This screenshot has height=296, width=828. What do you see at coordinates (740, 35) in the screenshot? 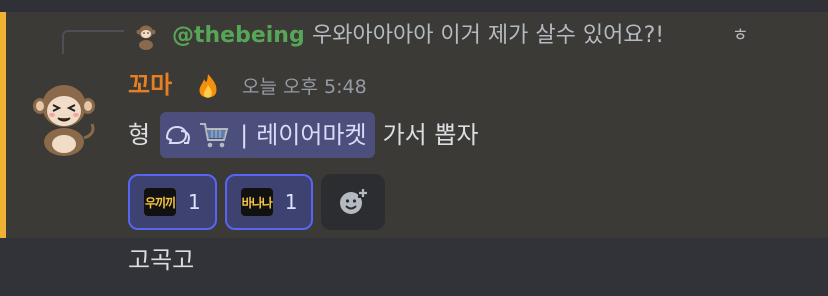
I see `image-attachment-icon: ㅎ` at bounding box center [740, 35].